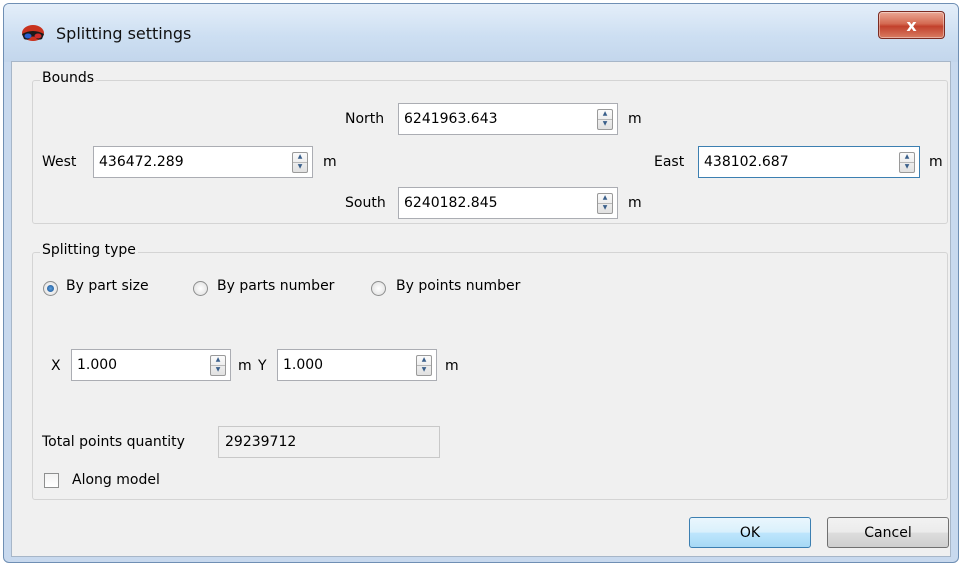 The image size is (962, 566). I want to click on bounds-group-title: Bounds, so click(68, 78).